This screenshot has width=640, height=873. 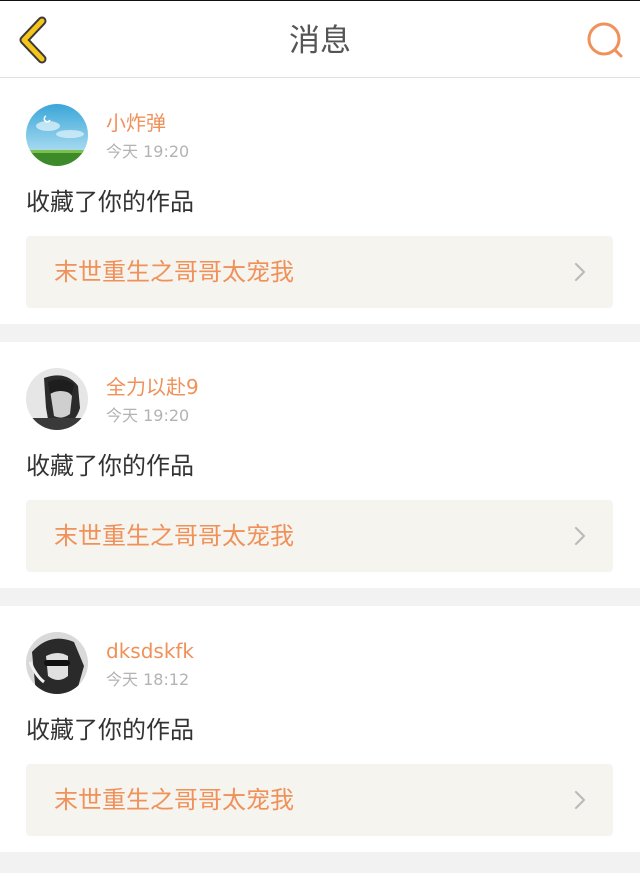 I want to click on sky-landscape-avatar, so click(x=57, y=135).